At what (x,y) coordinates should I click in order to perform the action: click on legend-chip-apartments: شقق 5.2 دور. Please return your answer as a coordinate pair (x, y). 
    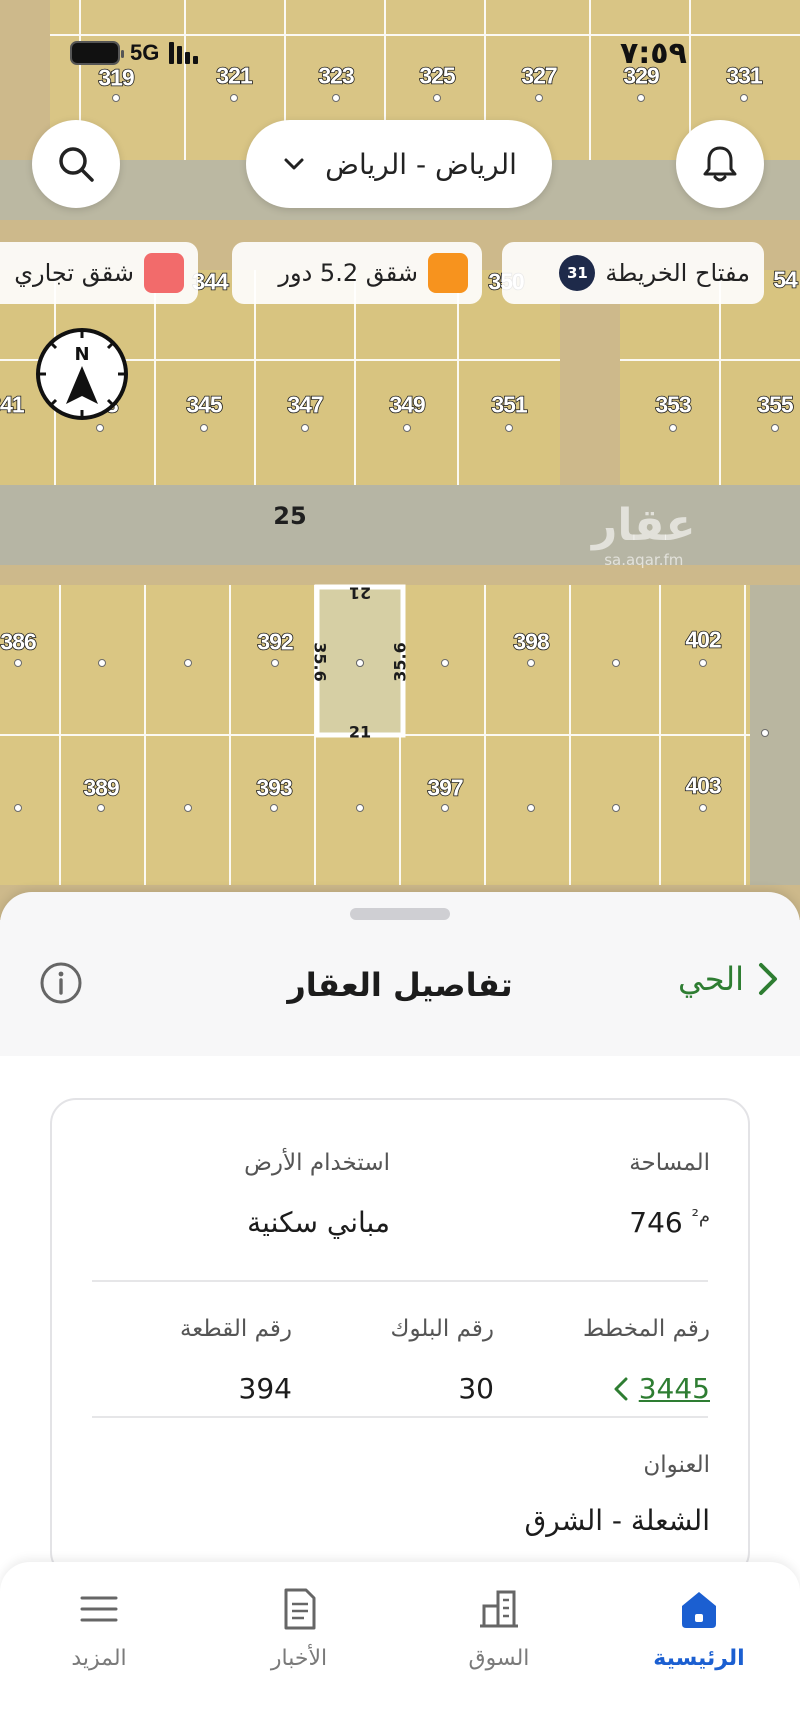
    Looking at the image, I should click on (357, 273).